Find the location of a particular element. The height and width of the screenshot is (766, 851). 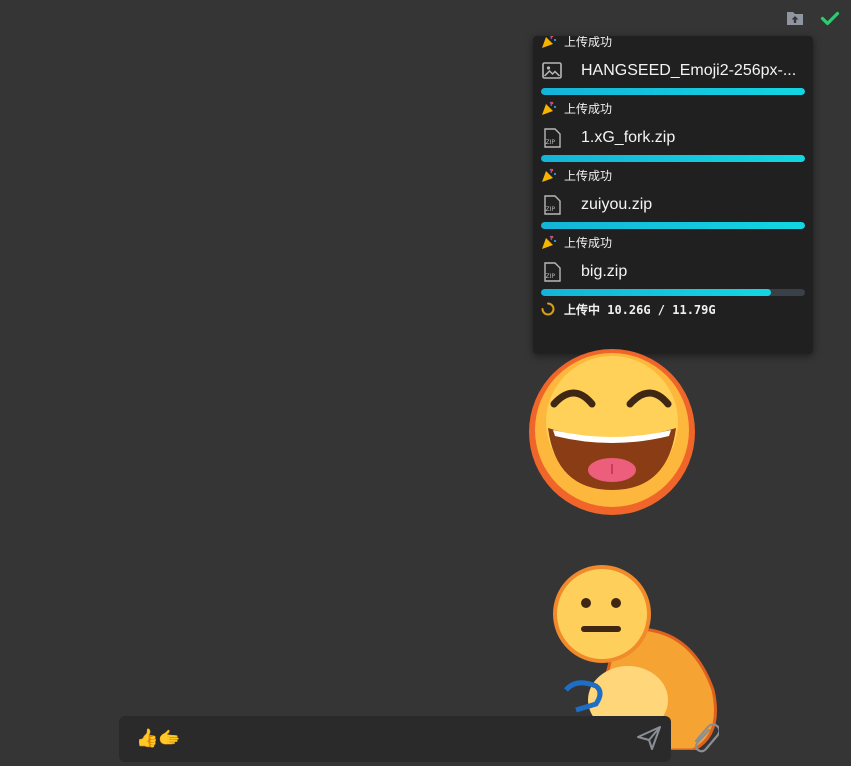

upload-item: ZIP big.zip is located at coordinates (673, 272).